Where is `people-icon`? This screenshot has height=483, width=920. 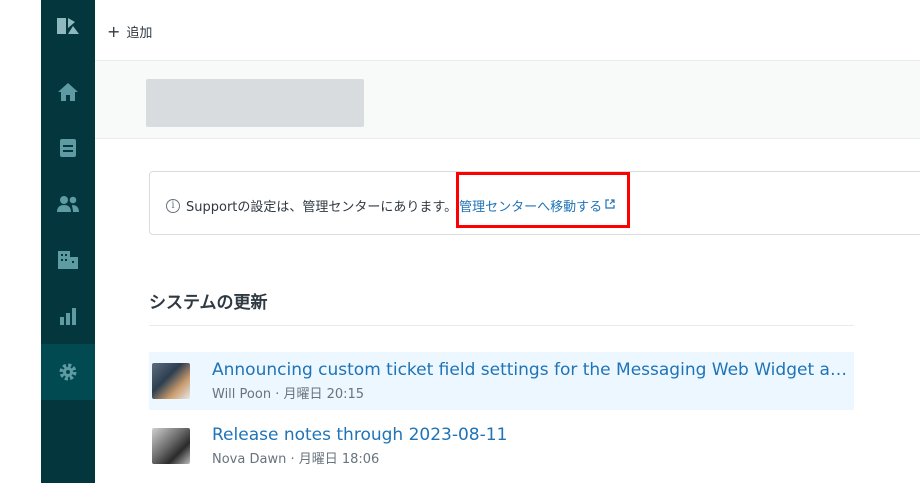 people-icon is located at coordinates (68, 204).